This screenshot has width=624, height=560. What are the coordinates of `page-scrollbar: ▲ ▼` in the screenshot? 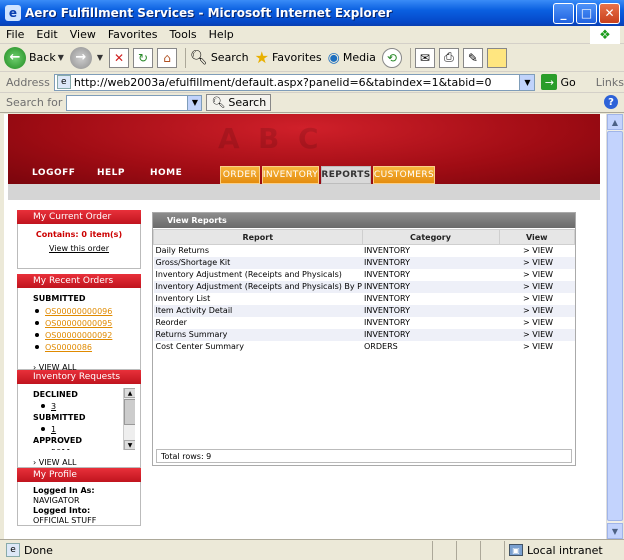 It's located at (614, 326).